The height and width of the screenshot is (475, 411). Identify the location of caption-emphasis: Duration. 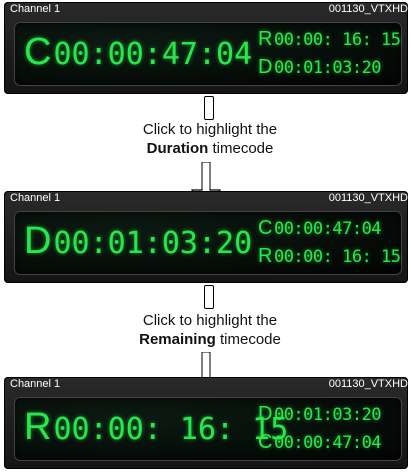
(177, 148).